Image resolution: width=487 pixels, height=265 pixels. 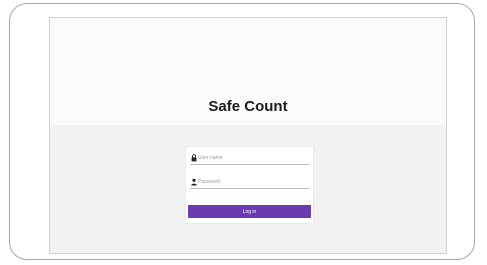 I want to click on app-title: Safe Count, so click(x=248, y=106).